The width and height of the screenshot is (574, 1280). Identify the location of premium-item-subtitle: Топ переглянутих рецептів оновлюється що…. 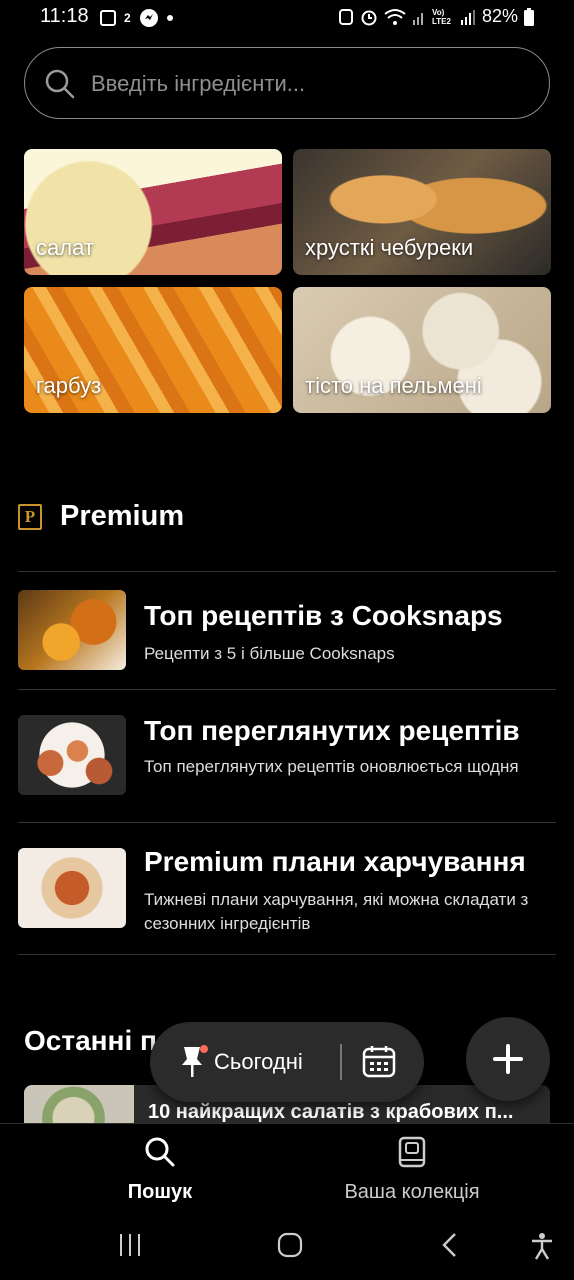
(331, 766).